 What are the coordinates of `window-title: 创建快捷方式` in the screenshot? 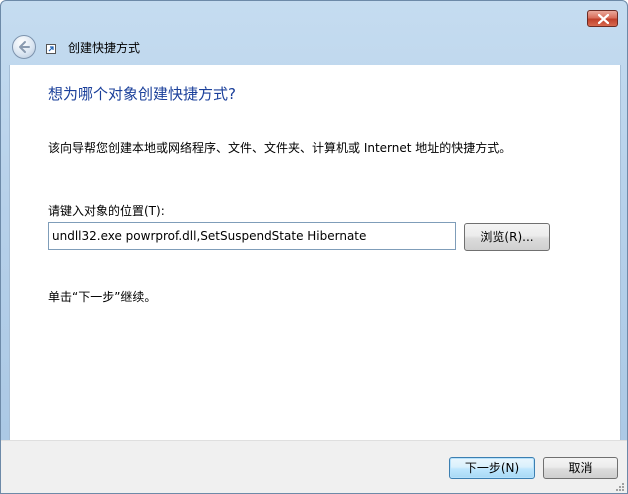 It's located at (104, 48).